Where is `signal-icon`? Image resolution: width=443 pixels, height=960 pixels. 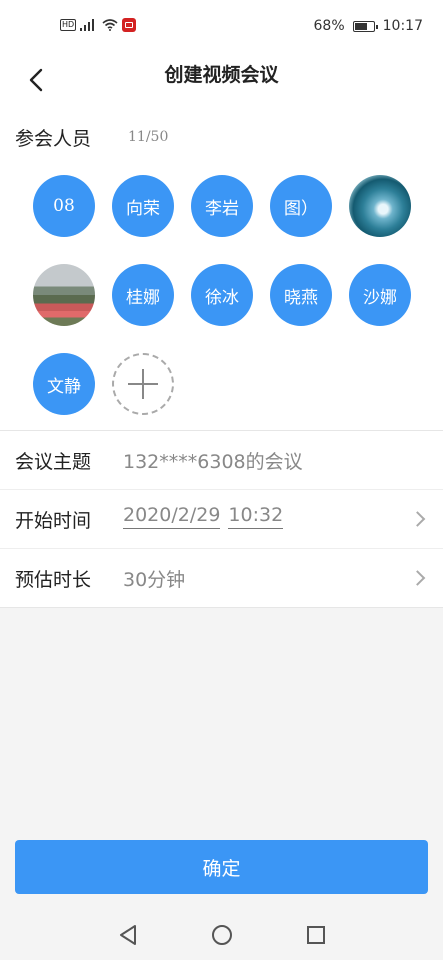 signal-icon is located at coordinates (87, 25).